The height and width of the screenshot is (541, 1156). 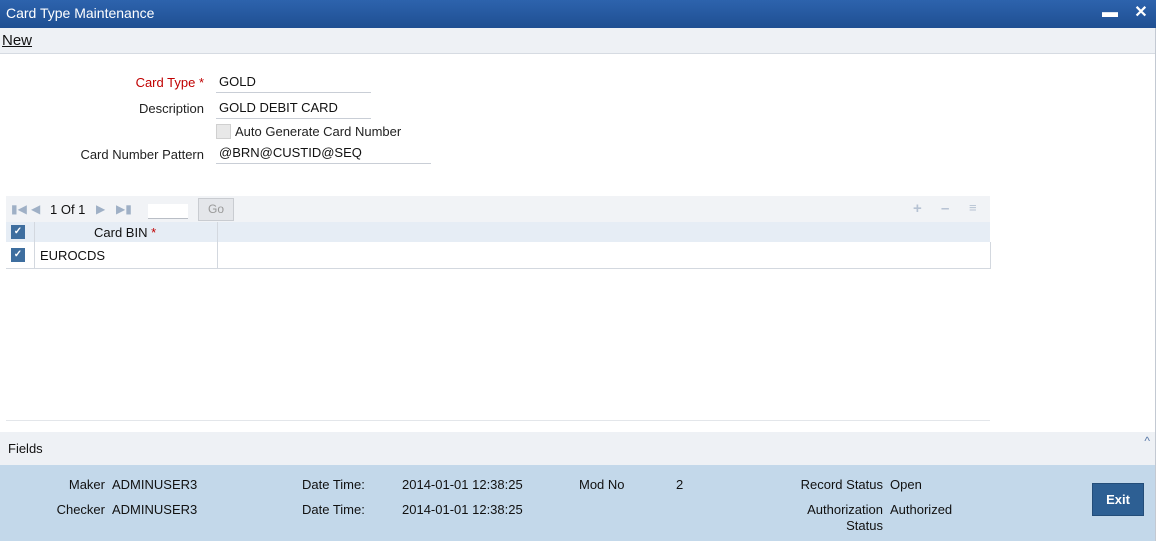 I want to click on fields-section: Fields ^, so click(x=578, y=448).